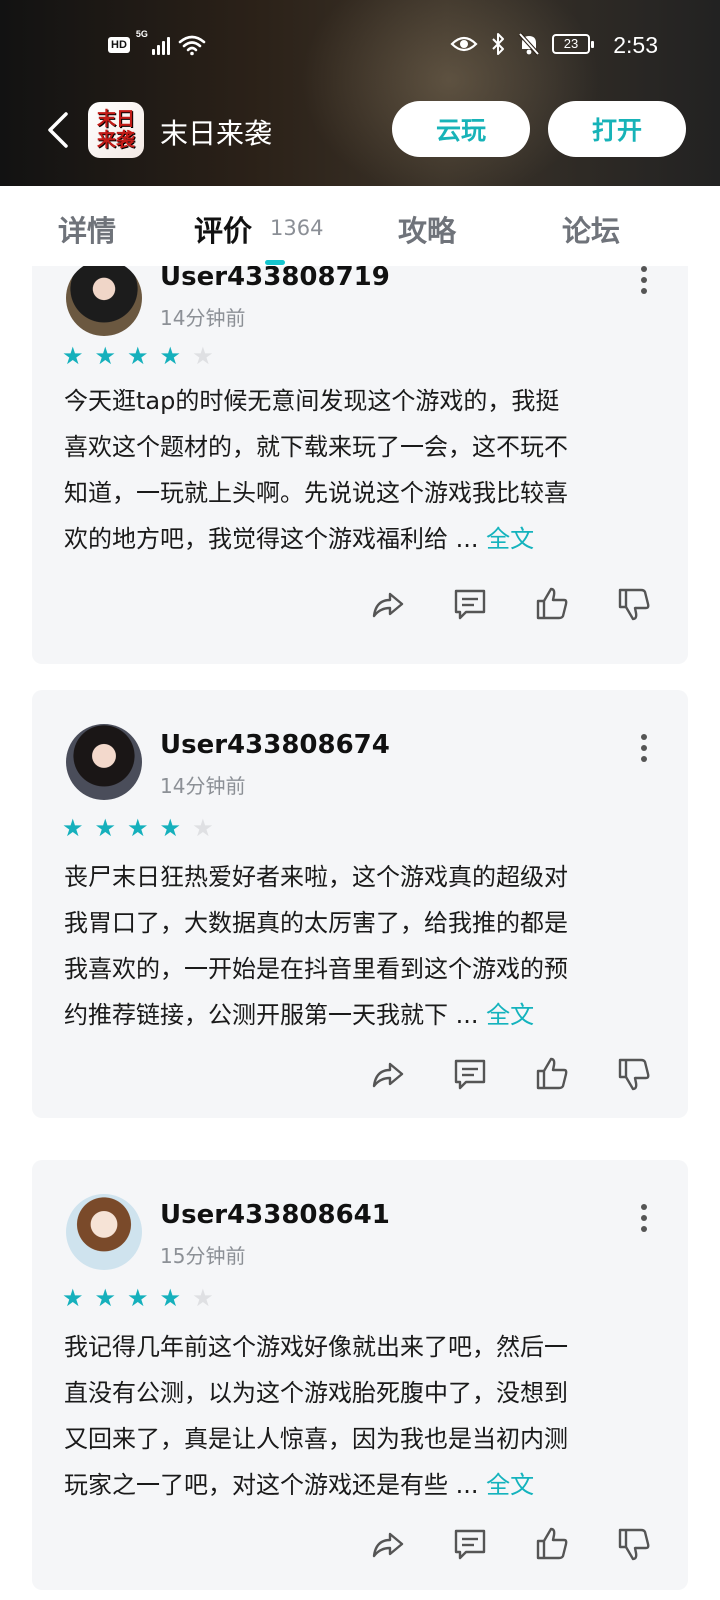 The image size is (720, 1600). What do you see at coordinates (464, 44) in the screenshot?
I see `eye-icon` at bounding box center [464, 44].